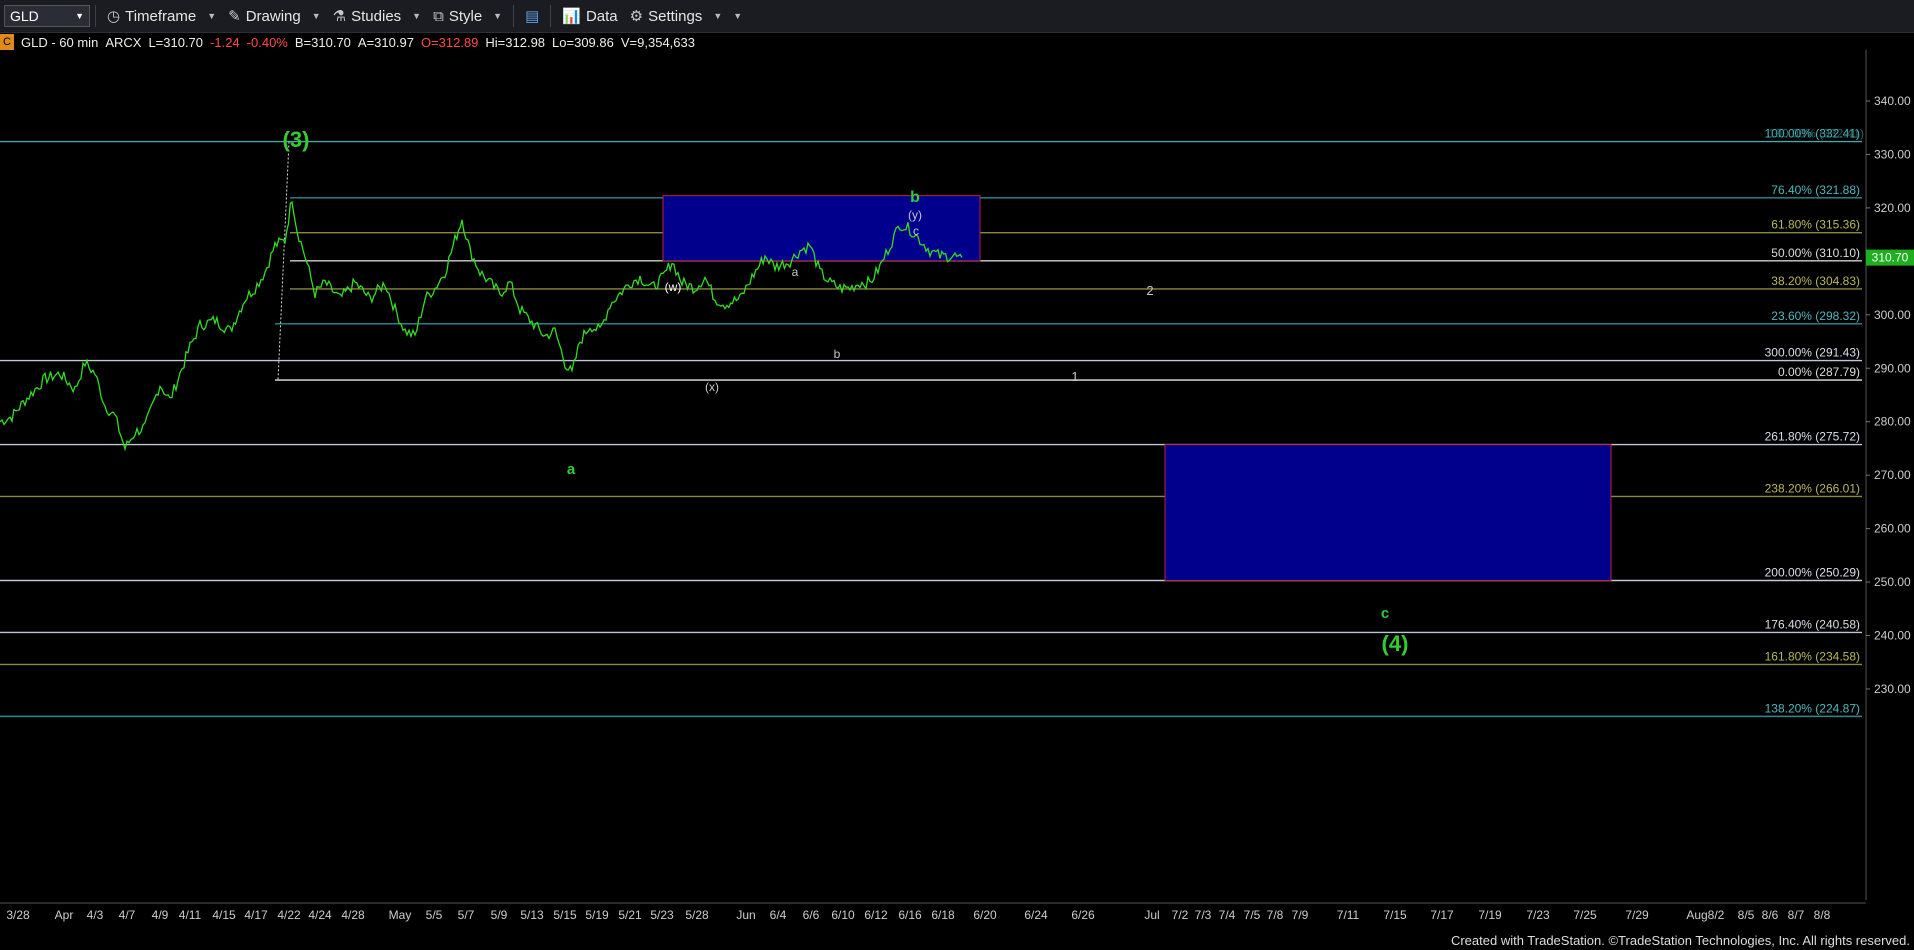  I want to click on studies-button: ⚗ Studies ▼, so click(377, 16).